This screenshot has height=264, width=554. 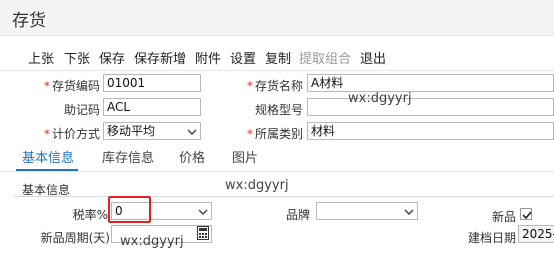 What do you see at coordinates (297, 215) in the screenshot?
I see `brand-label: 品牌` at bounding box center [297, 215].